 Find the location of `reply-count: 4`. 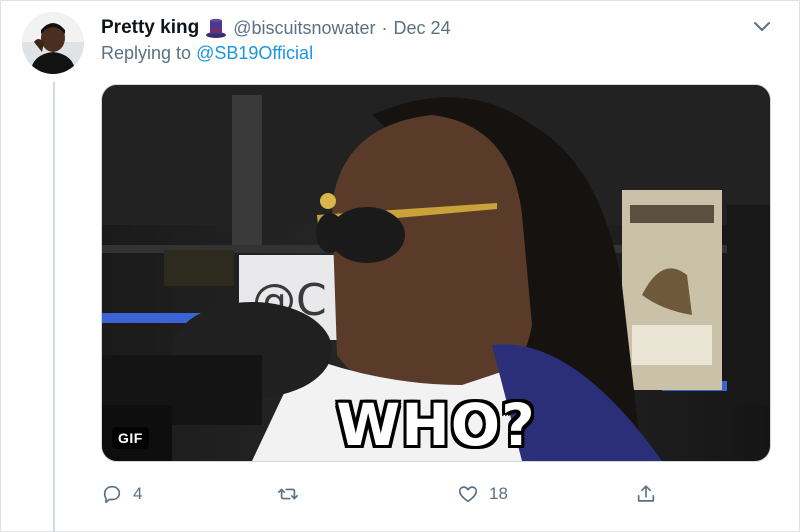

reply-count: 4 is located at coordinates (138, 493).